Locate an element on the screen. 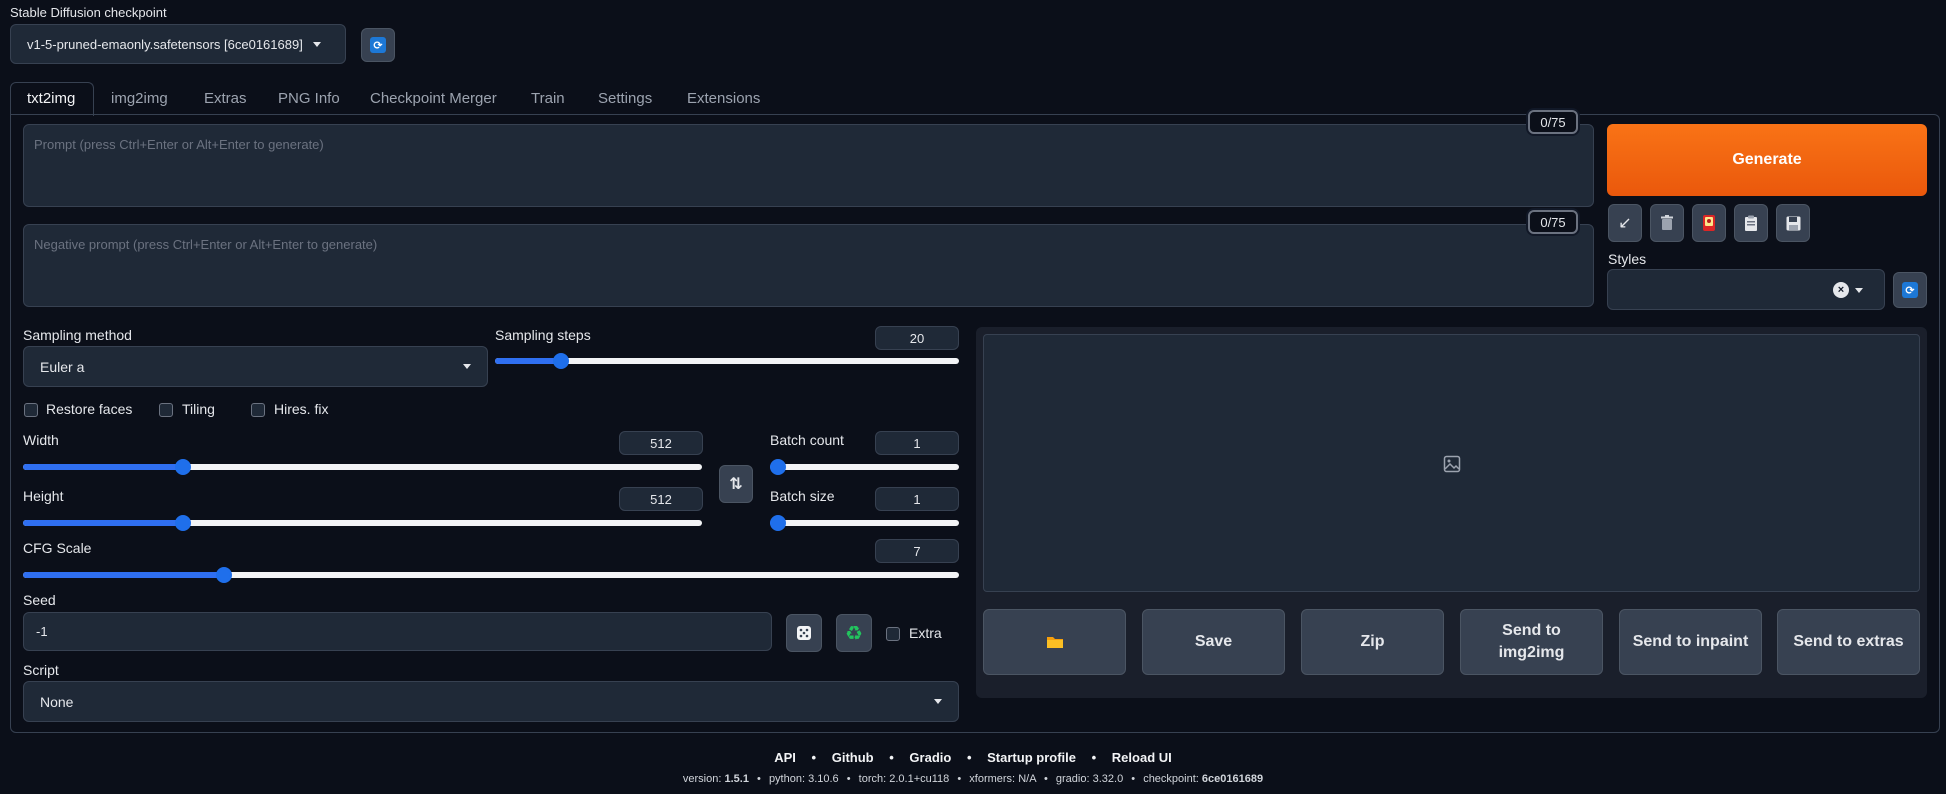 This screenshot has width=1946, height=794. folder-icon is located at coordinates (1054, 642).